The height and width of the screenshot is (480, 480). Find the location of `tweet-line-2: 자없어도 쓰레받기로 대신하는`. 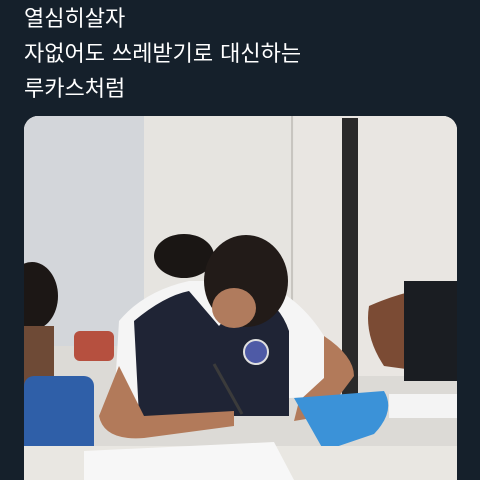

tweet-line-2: 자없어도 쓰레받기로 대신하는 is located at coordinates (163, 54).